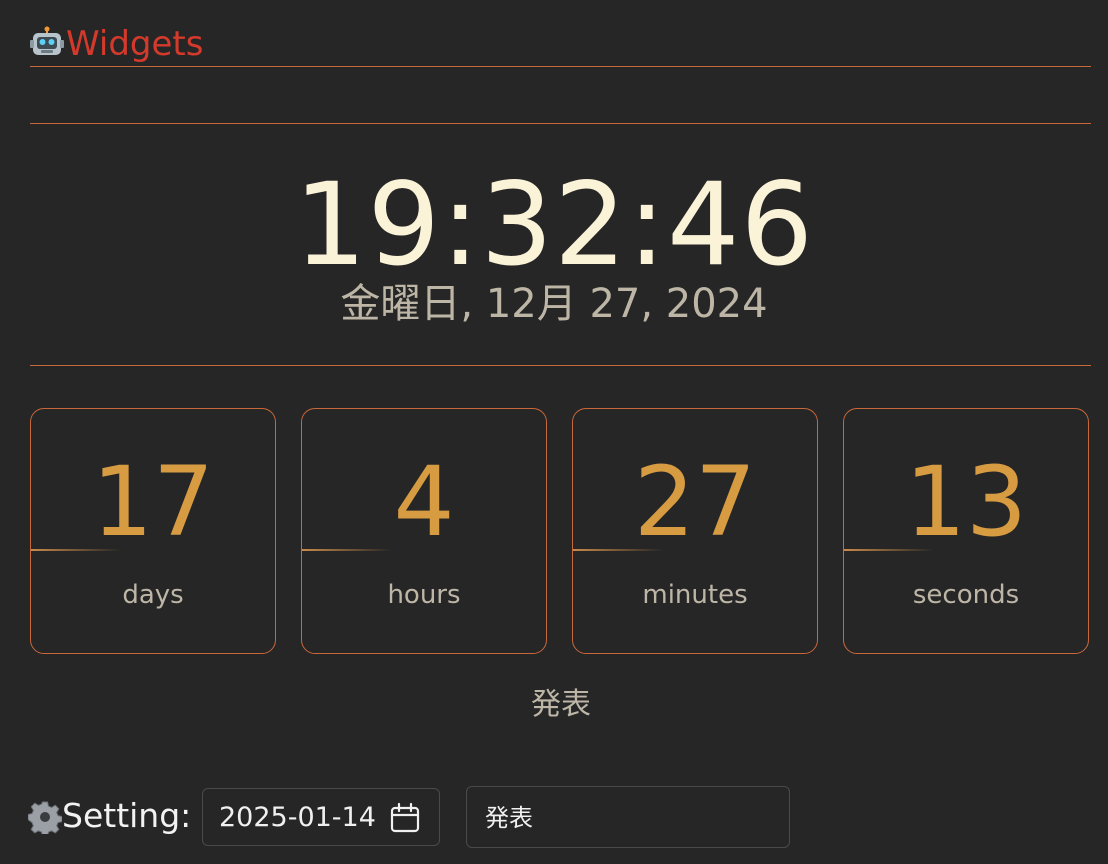  Describe the element at coordinates (135, 44) in the screenshot. I see `app-title: Widgets` at that location.